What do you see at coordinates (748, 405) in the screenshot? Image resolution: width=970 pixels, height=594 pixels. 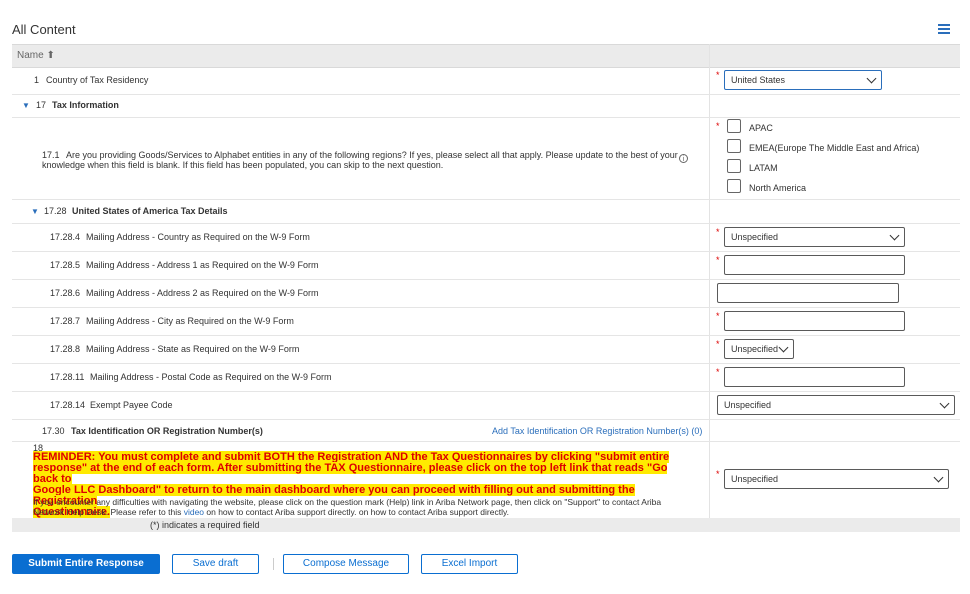 I see `exempt-payee-select-value: Unspecified` at bounding box center [748, 405].